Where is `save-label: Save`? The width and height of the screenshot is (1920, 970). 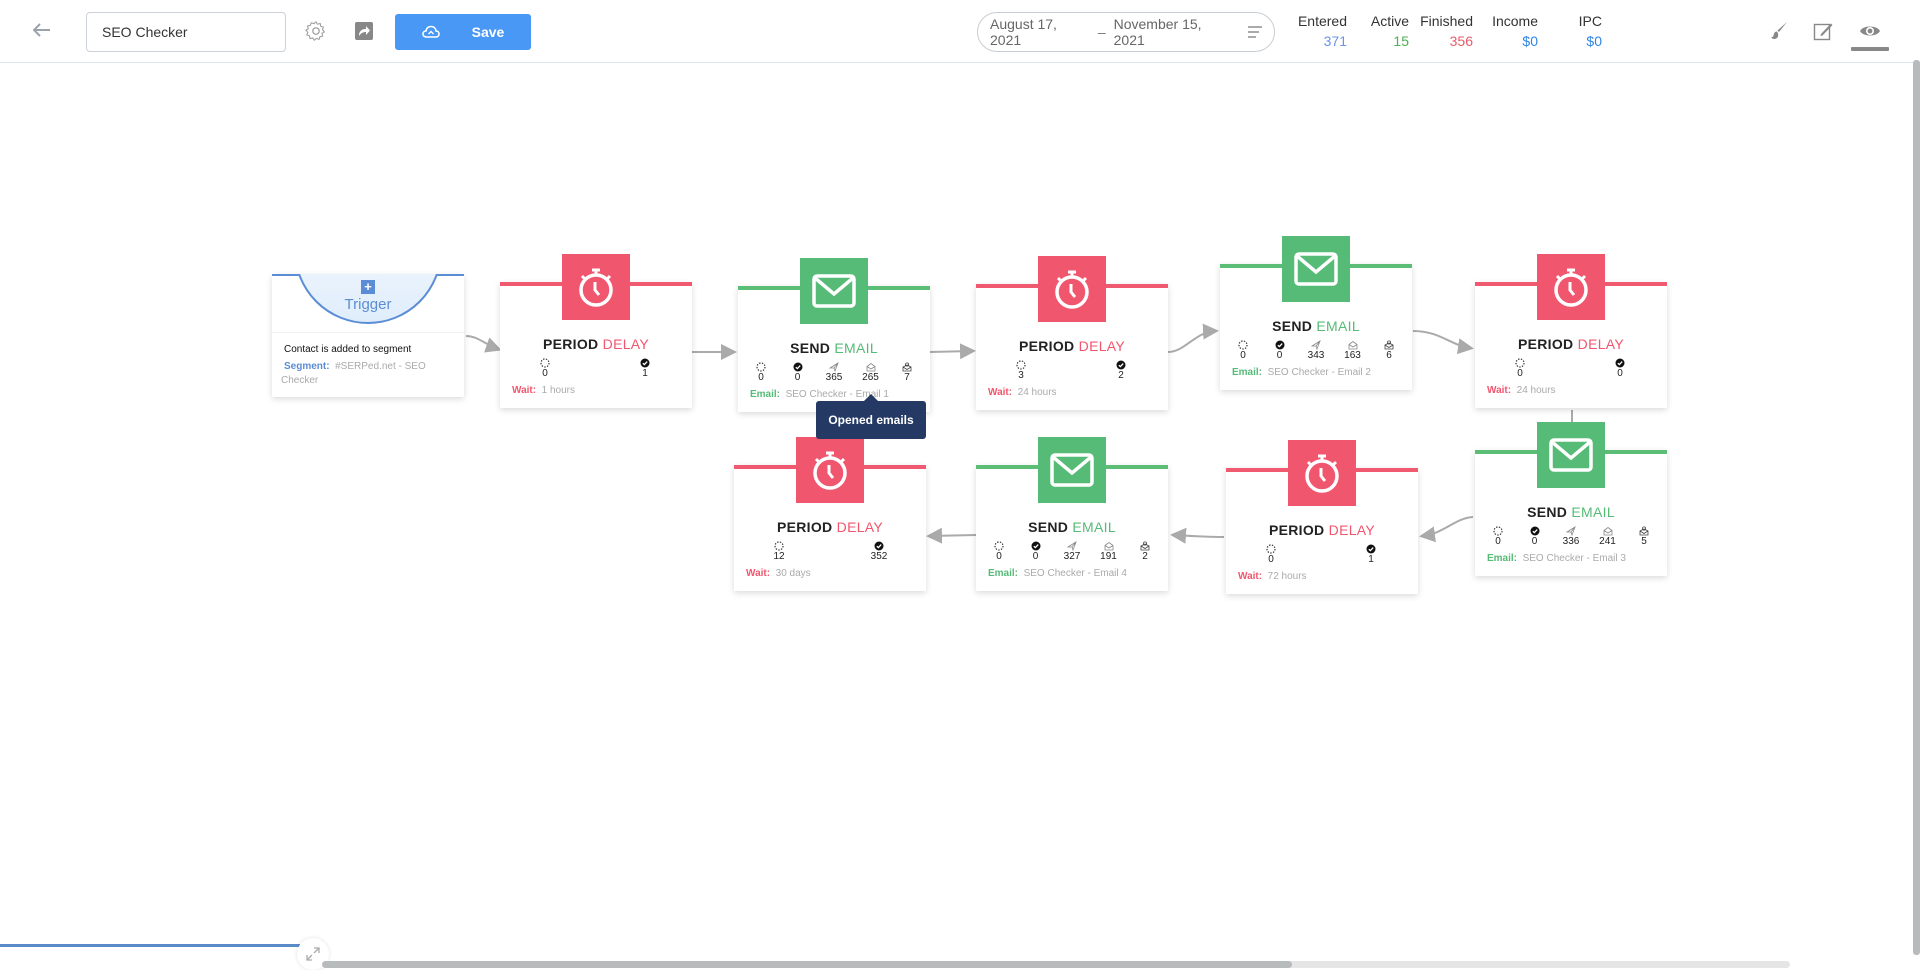
save-label: Save is located at coordinates (488, 32).